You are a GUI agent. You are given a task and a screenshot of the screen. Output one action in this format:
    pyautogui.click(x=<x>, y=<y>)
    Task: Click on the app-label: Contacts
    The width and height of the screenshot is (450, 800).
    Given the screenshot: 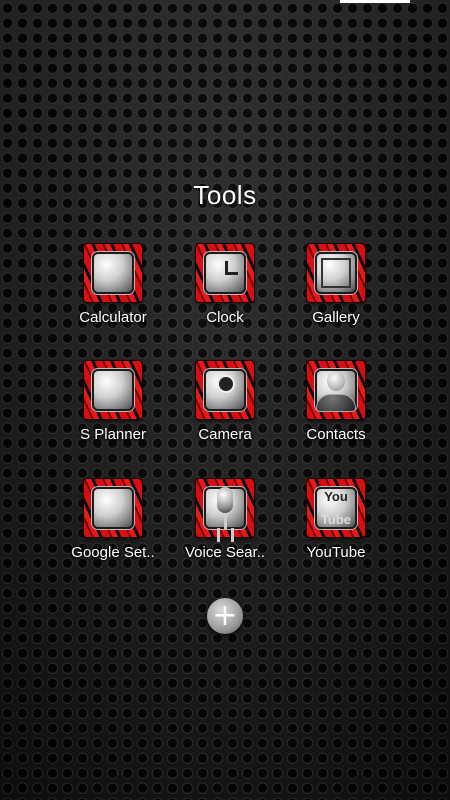 What is the action you would take?
    pyautogui.click(x=336, y=434)
    